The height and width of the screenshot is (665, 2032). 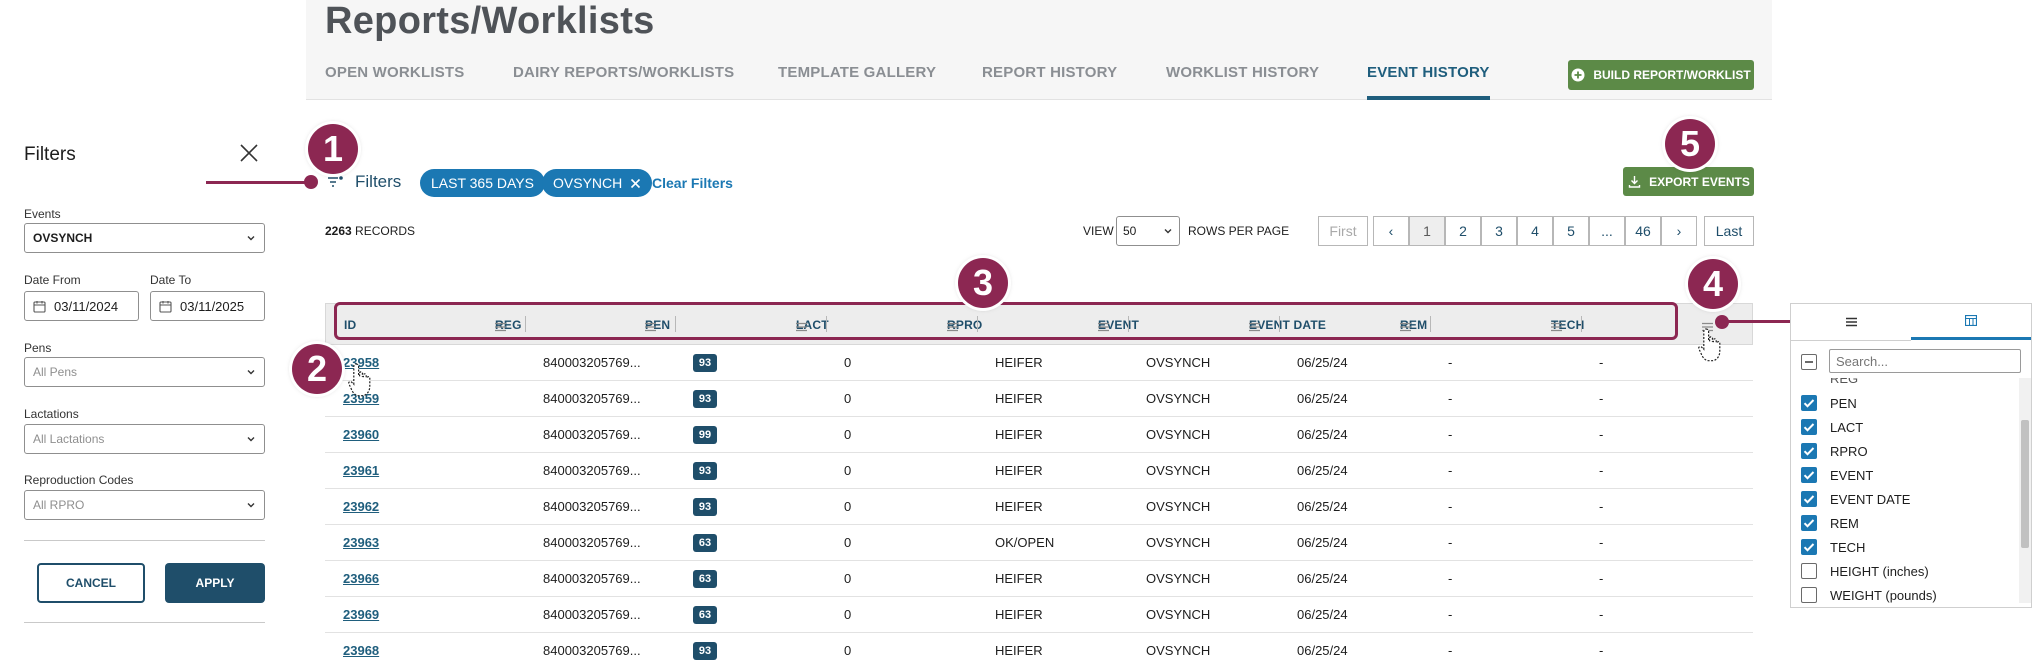 What do you see at coordinates (1571, 231) in the screenshot?
I see `page-button-5: 5` at bounding box center [1571, 231].